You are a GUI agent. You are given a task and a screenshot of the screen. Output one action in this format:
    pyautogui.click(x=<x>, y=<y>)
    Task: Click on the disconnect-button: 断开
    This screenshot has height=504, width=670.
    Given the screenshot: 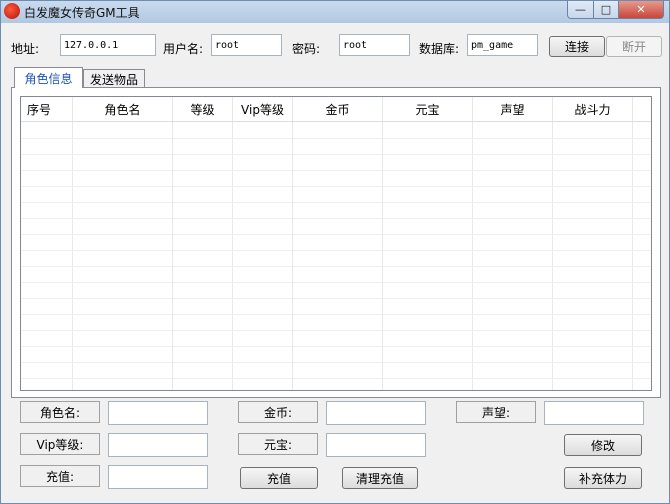 What is the action you would take?
    pyautogui.click(x=634, y=46)
    